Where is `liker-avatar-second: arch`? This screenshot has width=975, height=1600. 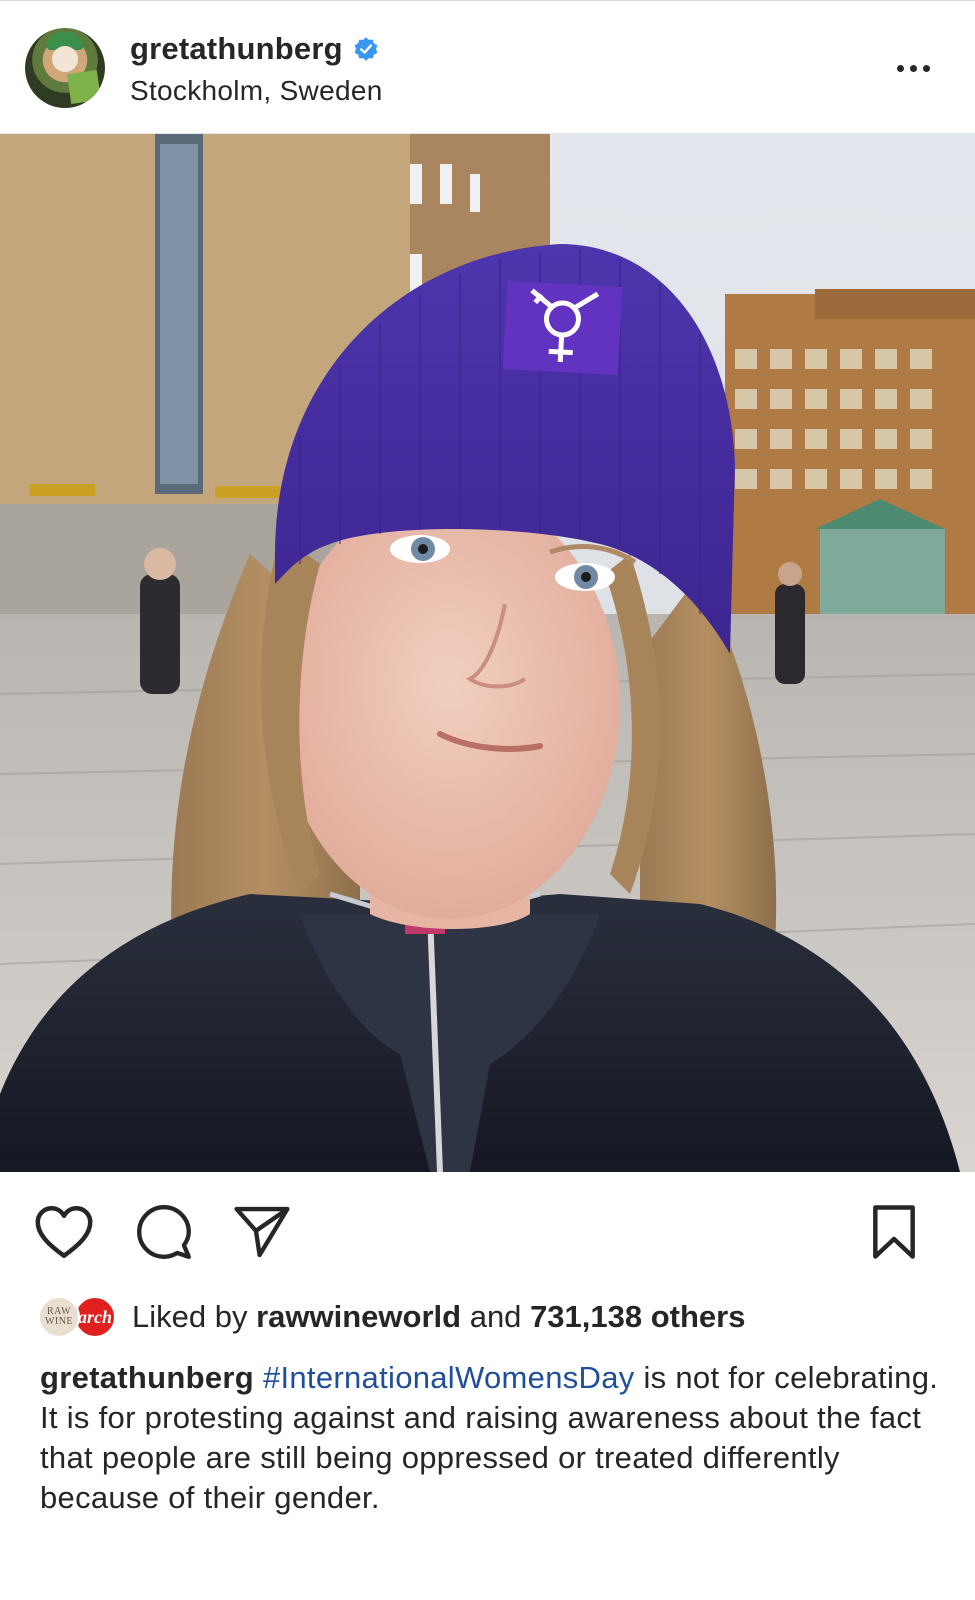
liker-avatar-second: arch is located at coordinates (95, 1317).